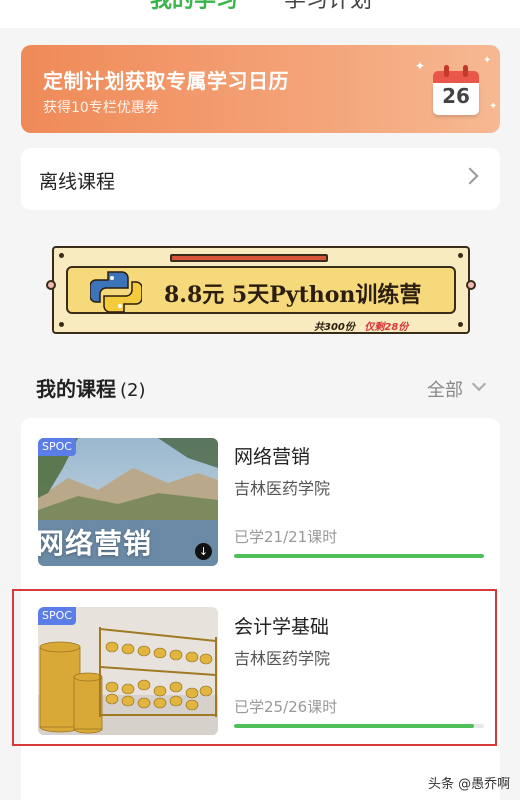  Describe the element at coordinates (445, 389) in the screenshot. I see `filter-all-dropdown: 全部` at that location.